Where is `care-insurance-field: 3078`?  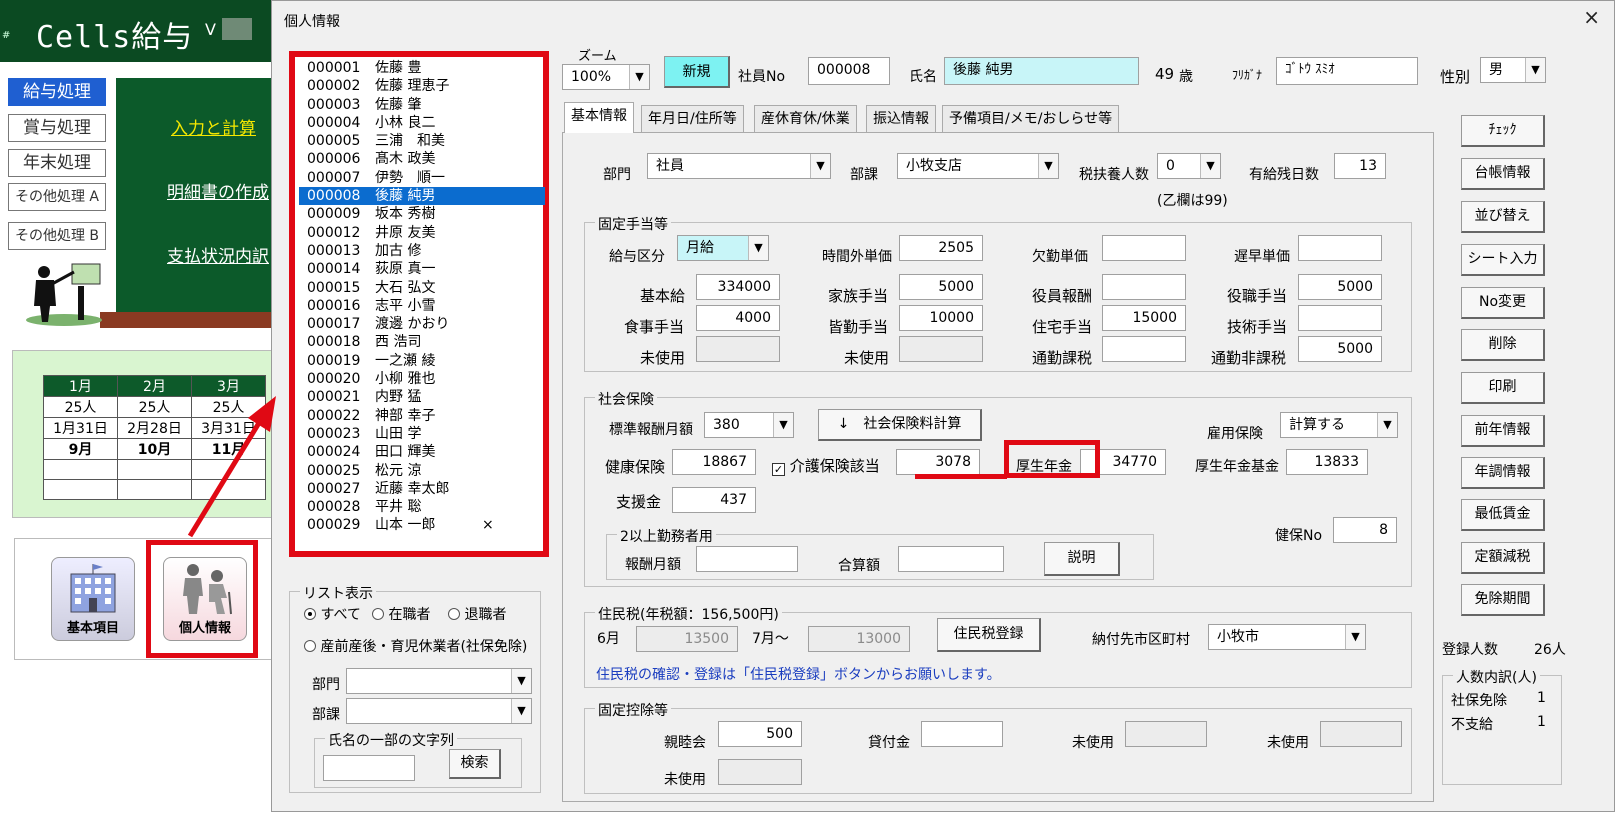
care-insurance-field: 3078 is located at coordinates (938, 462).